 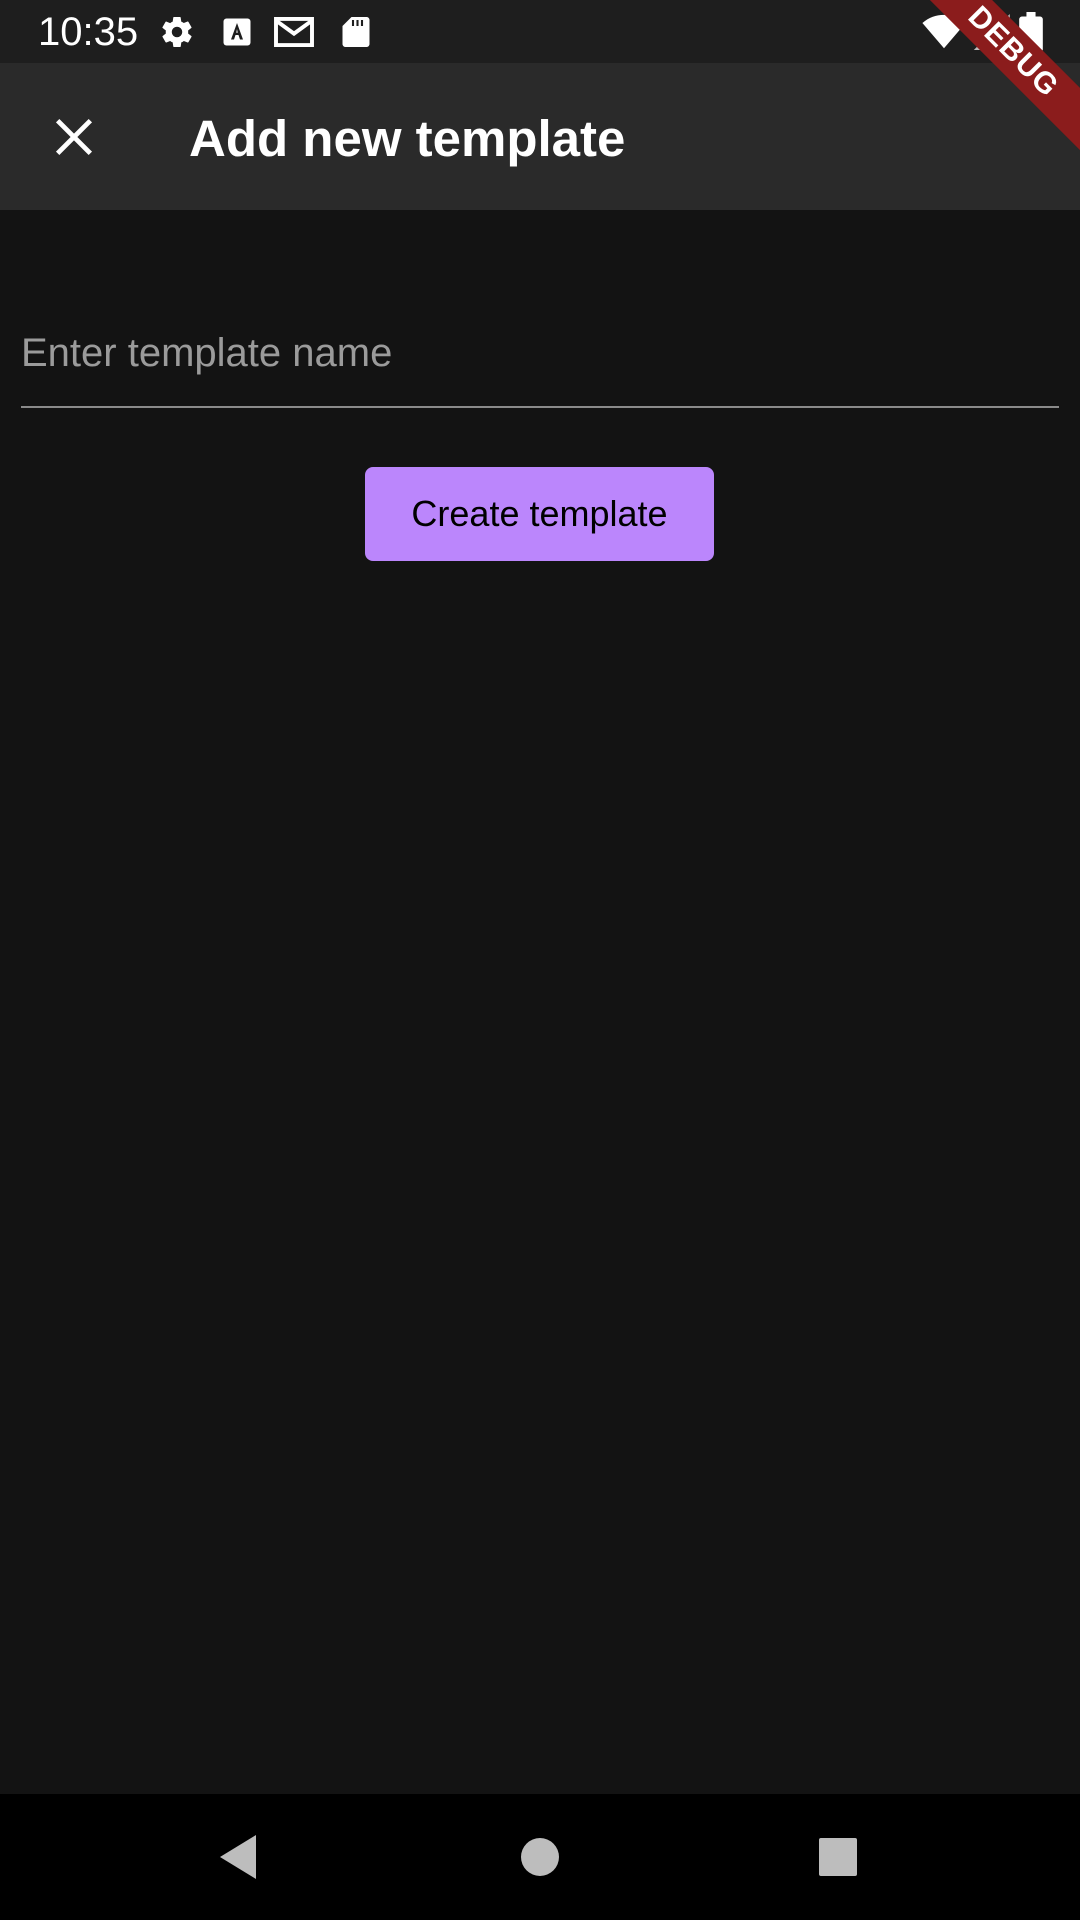 What do you see at coordinates (356, 32) in the screenshot?
I see `sd-card-icon` at bounding box center [356, 32].